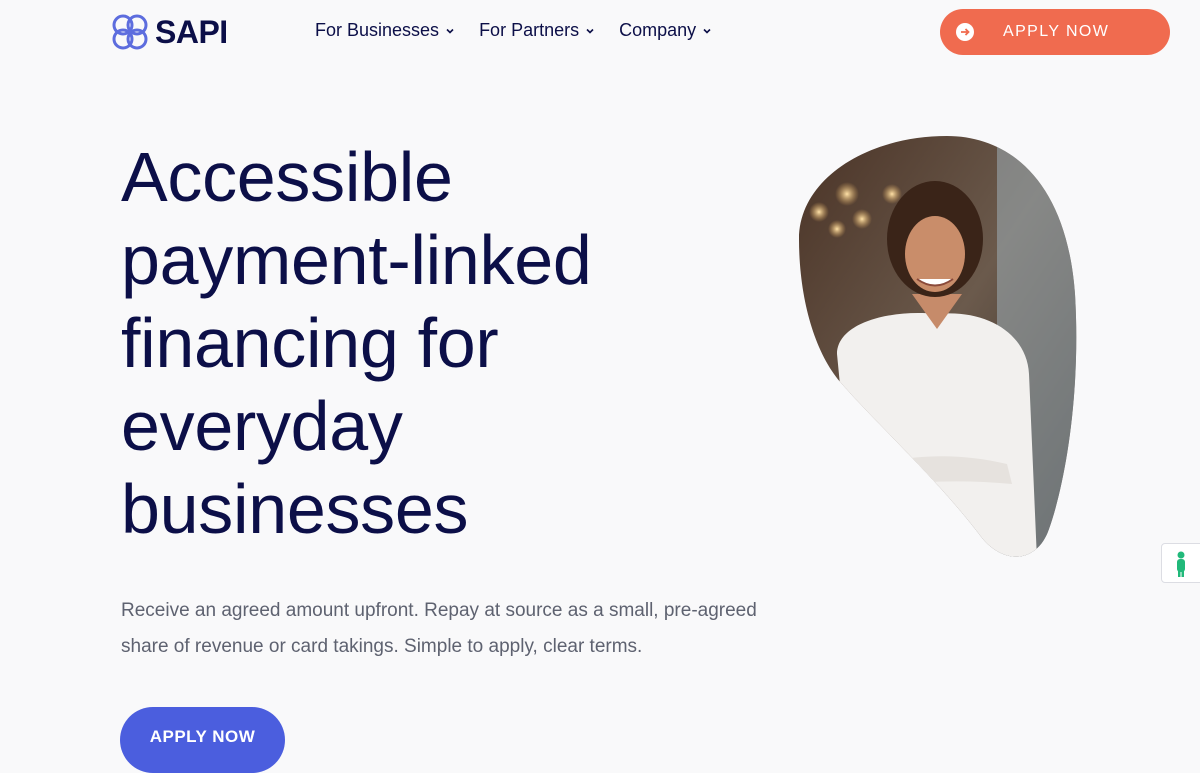  I want to click on apply-now-hero-button: APPLY NOW, so click(202, 740).